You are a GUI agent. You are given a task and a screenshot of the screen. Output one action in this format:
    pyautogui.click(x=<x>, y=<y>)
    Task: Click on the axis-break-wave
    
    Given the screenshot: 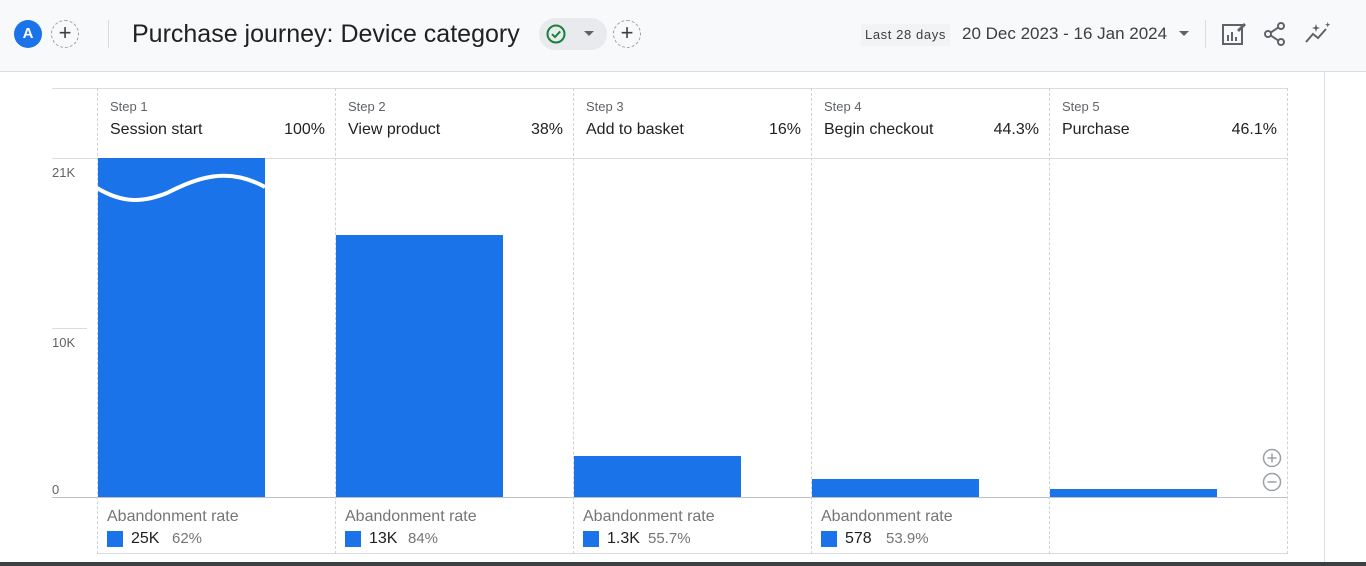 What is the action you would take?
    pyautogui.click(x=181, y=187)
    